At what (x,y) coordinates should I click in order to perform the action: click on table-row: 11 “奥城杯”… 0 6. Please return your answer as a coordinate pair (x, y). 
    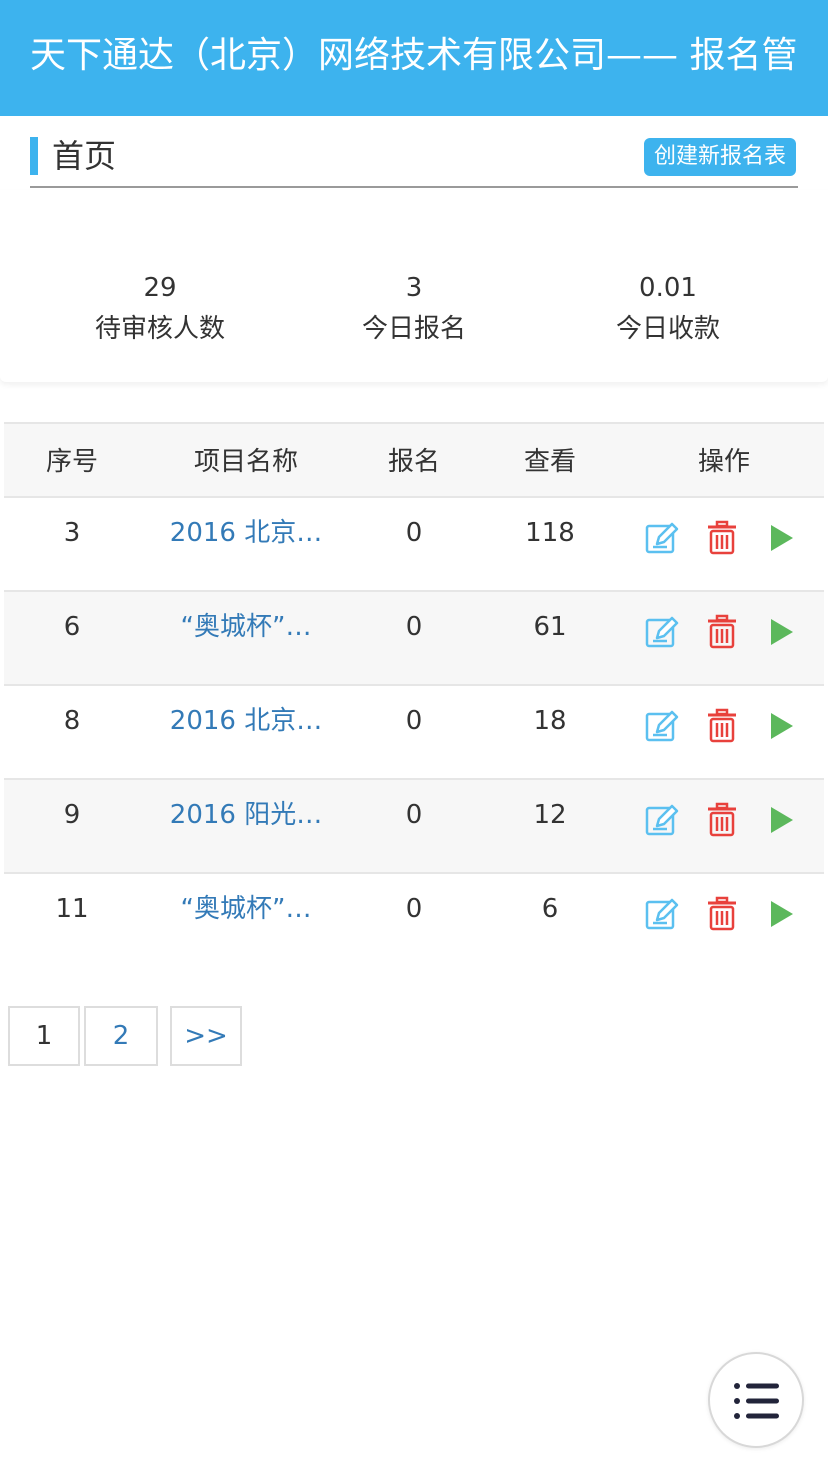
    Looking at the image, I should click on (414, 921).